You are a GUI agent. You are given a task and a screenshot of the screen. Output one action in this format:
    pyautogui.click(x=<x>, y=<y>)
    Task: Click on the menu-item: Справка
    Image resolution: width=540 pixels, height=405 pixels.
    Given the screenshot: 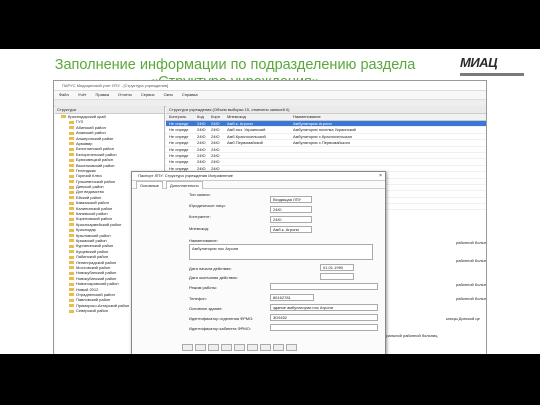 What is the action you would take?
    pyautogui.click(x=190, y=94)
    